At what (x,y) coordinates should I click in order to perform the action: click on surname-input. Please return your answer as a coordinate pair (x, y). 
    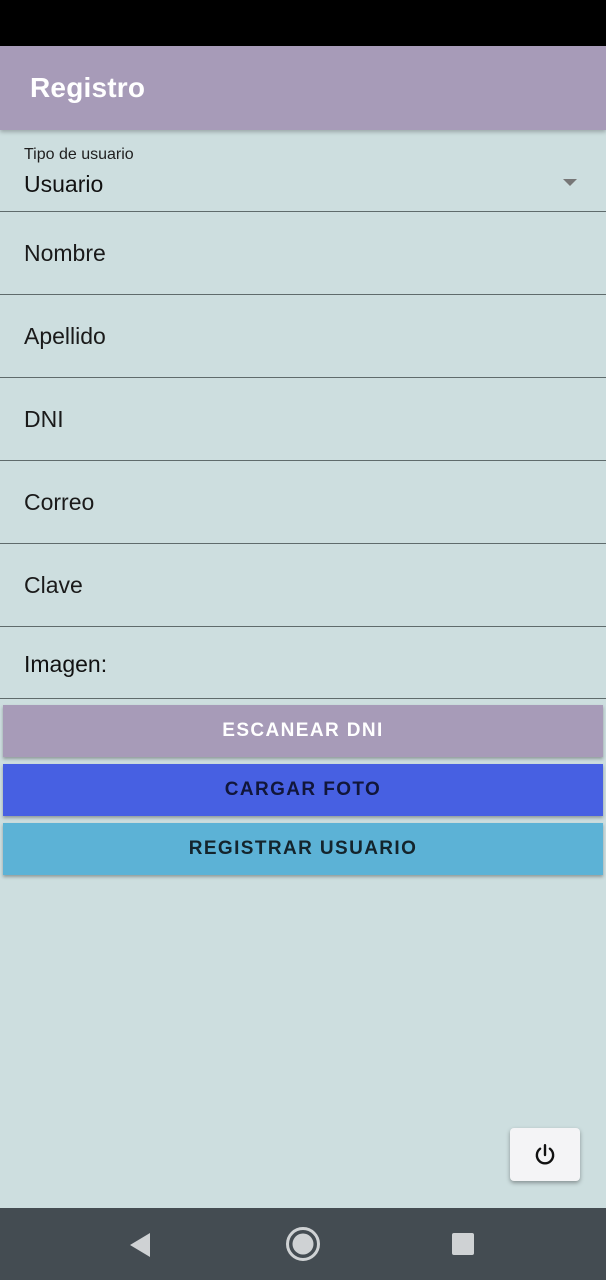
    Looking at the image, I should click on (303, 336).